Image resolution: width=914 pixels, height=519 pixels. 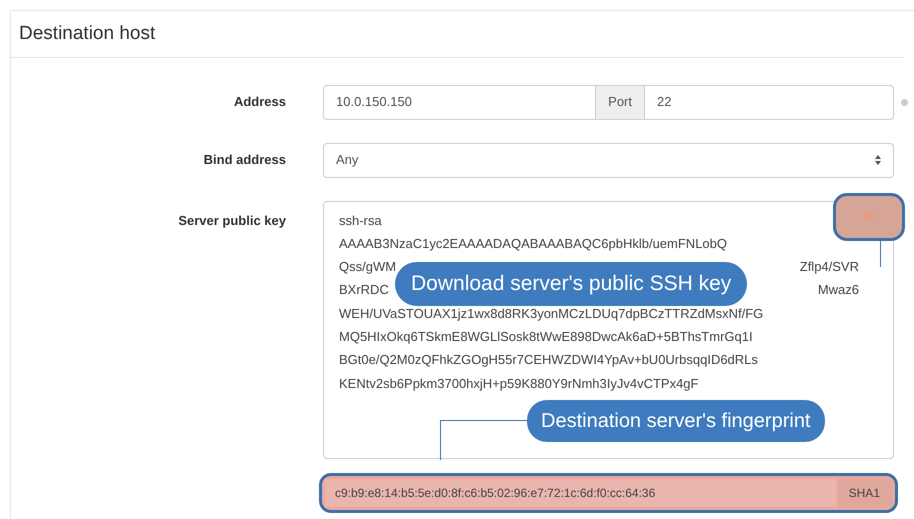 What do you see at coordinates (571, 284) in the screenshot?
I see `callout-bubble: Download server's public SSH key` at bounding box center [571, 284].